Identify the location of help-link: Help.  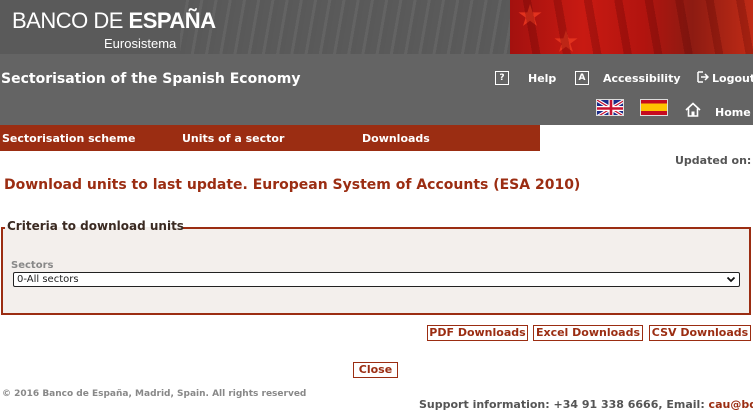
(542, 78).